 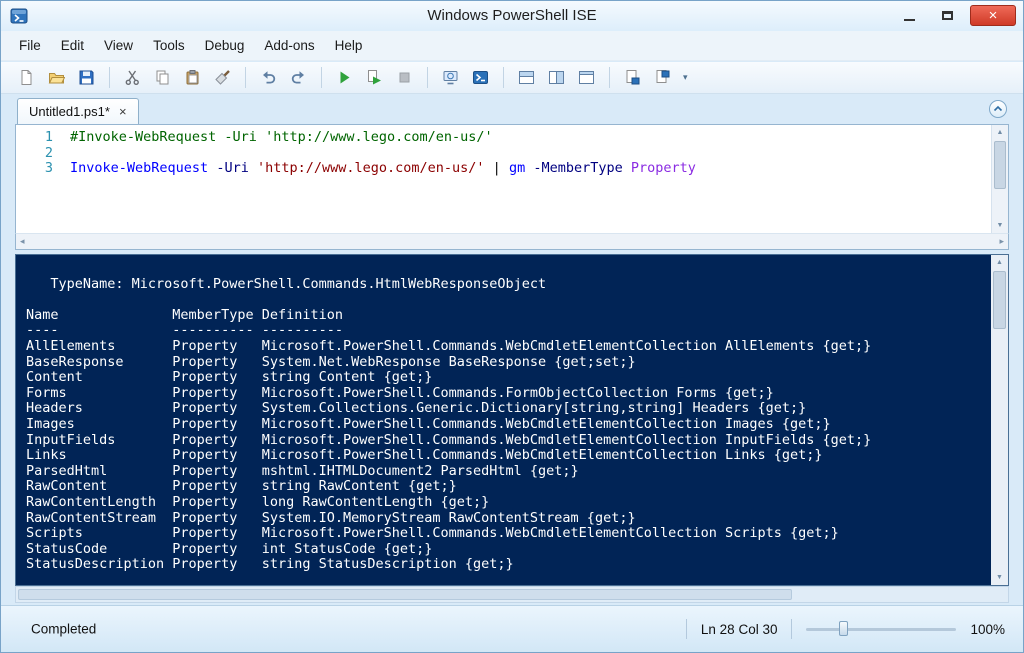 I want to click on undo-button, so click(x=268, y=78).